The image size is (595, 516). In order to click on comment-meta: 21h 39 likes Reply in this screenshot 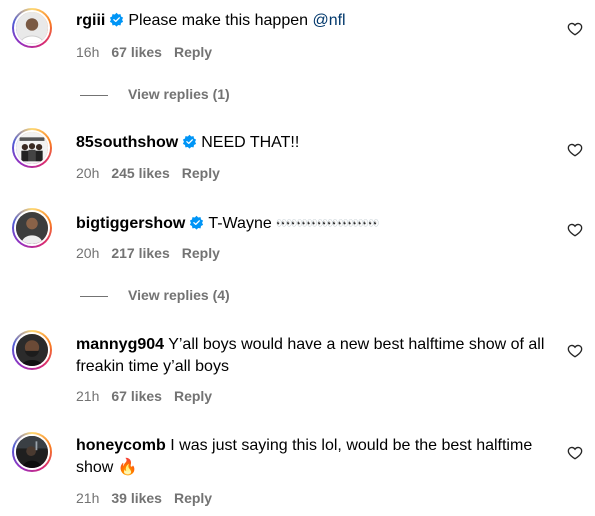, I will do `click(150, 498)`.